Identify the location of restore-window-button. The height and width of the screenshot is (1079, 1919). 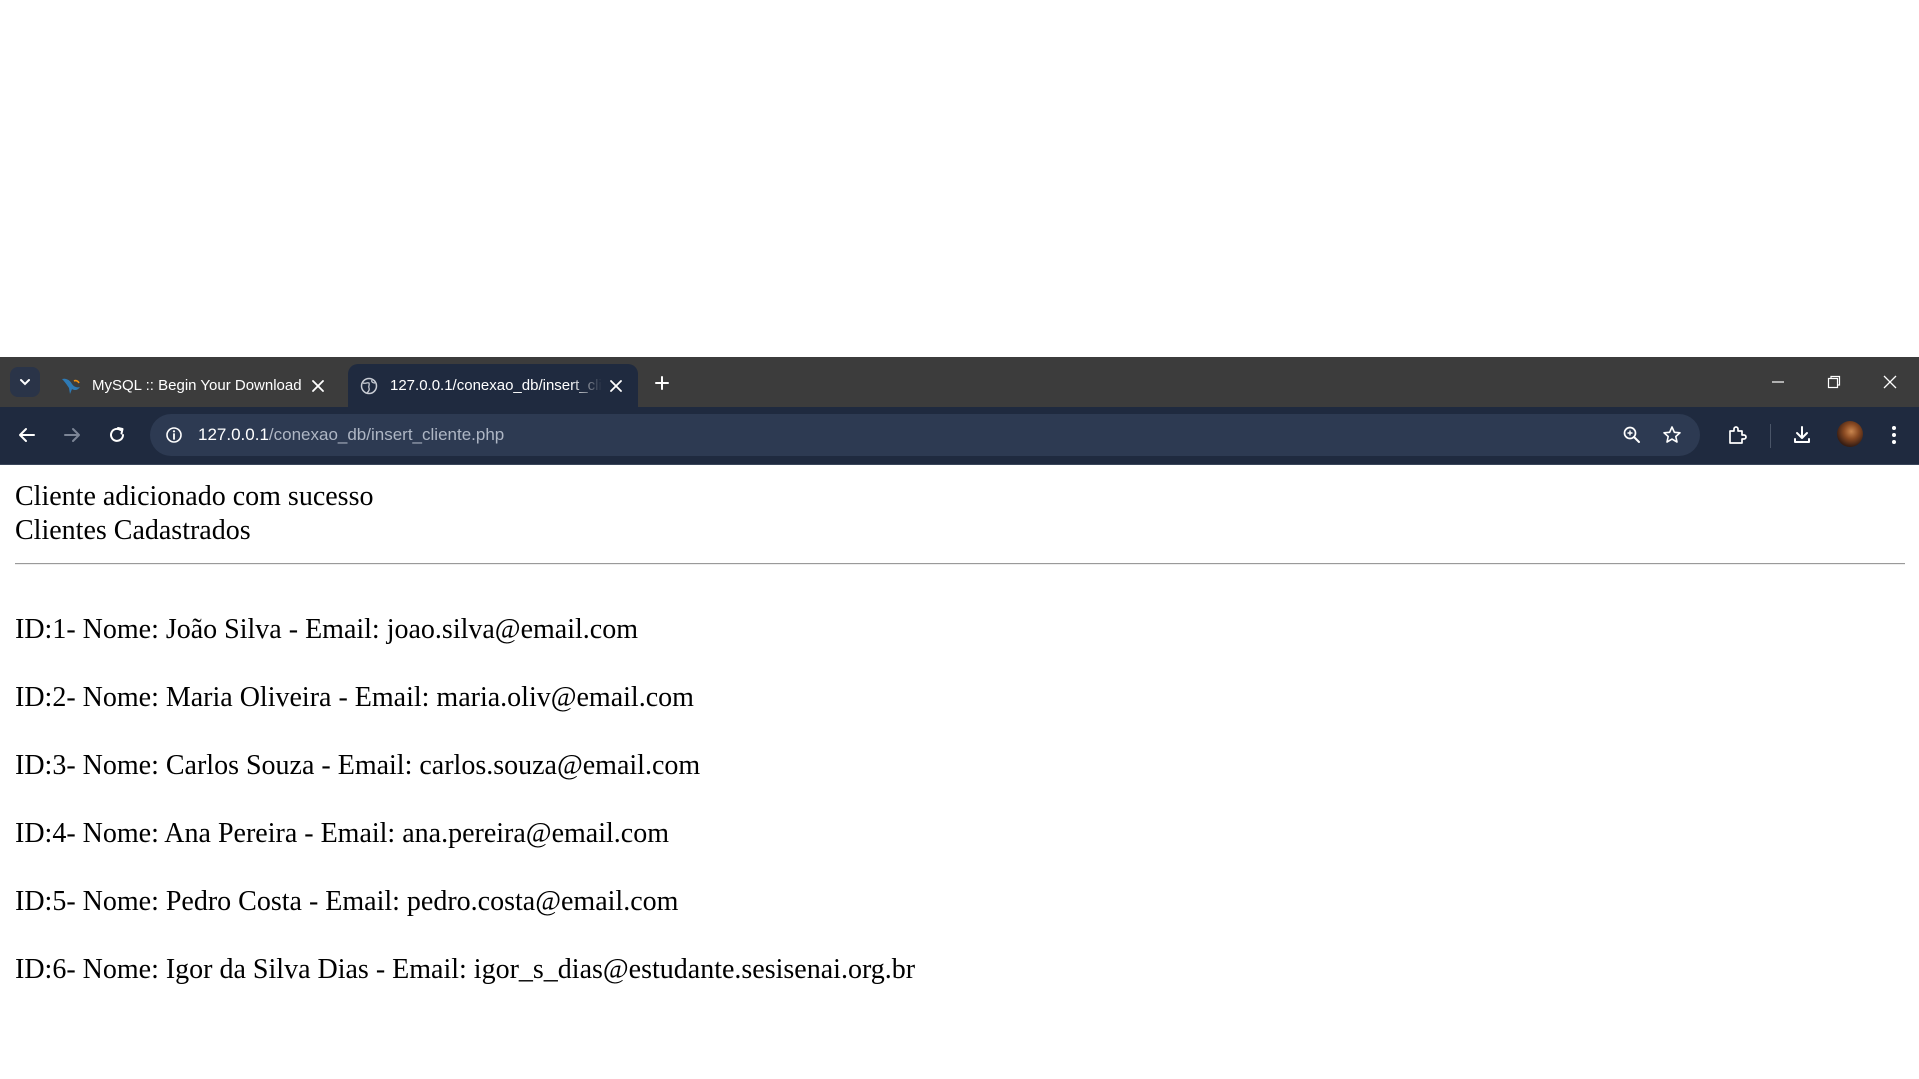
(1834, 382).